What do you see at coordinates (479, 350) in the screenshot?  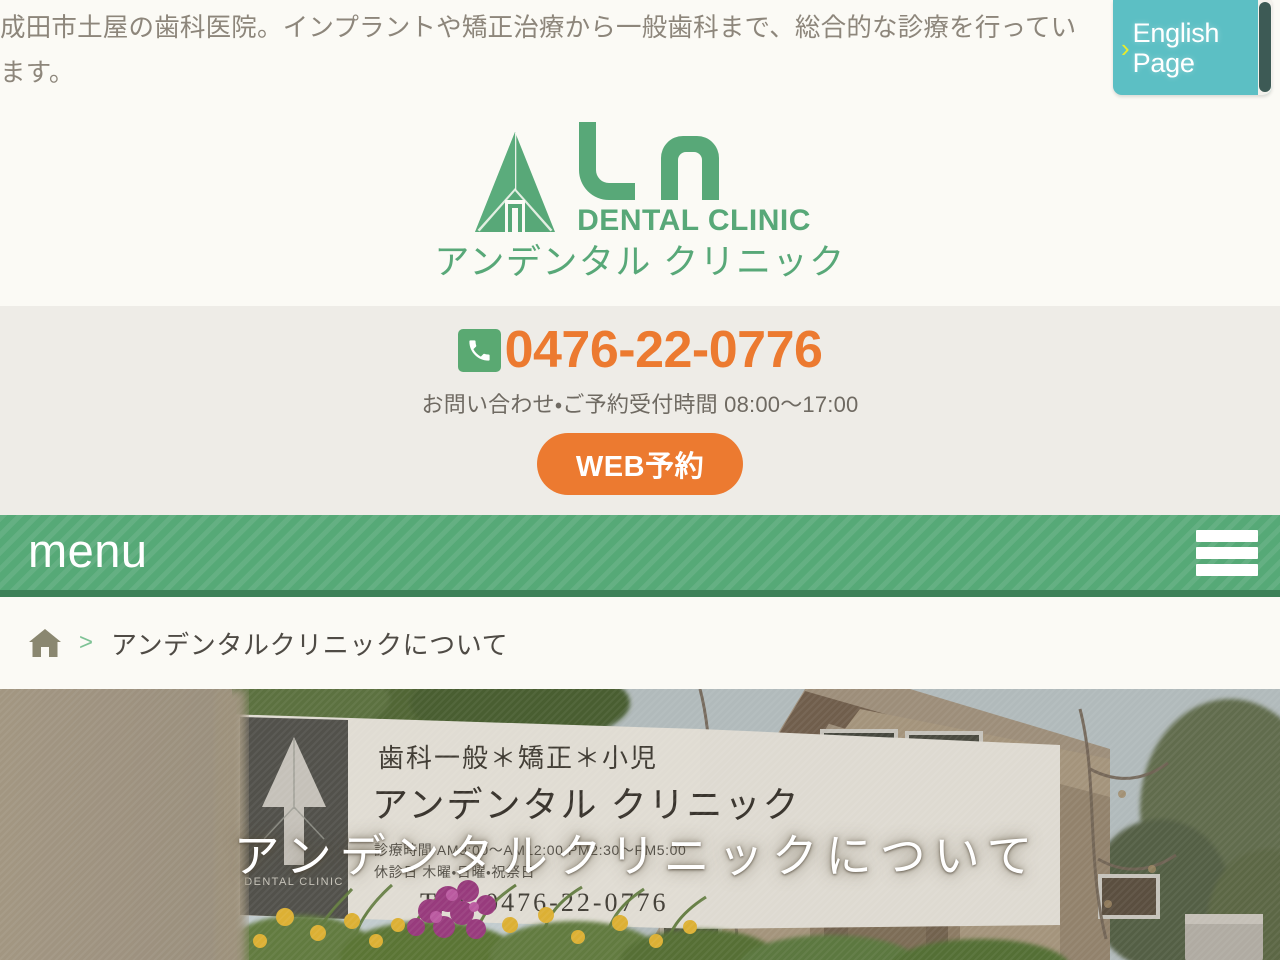 I see `phone-icon` at bounding box center [479, 350].